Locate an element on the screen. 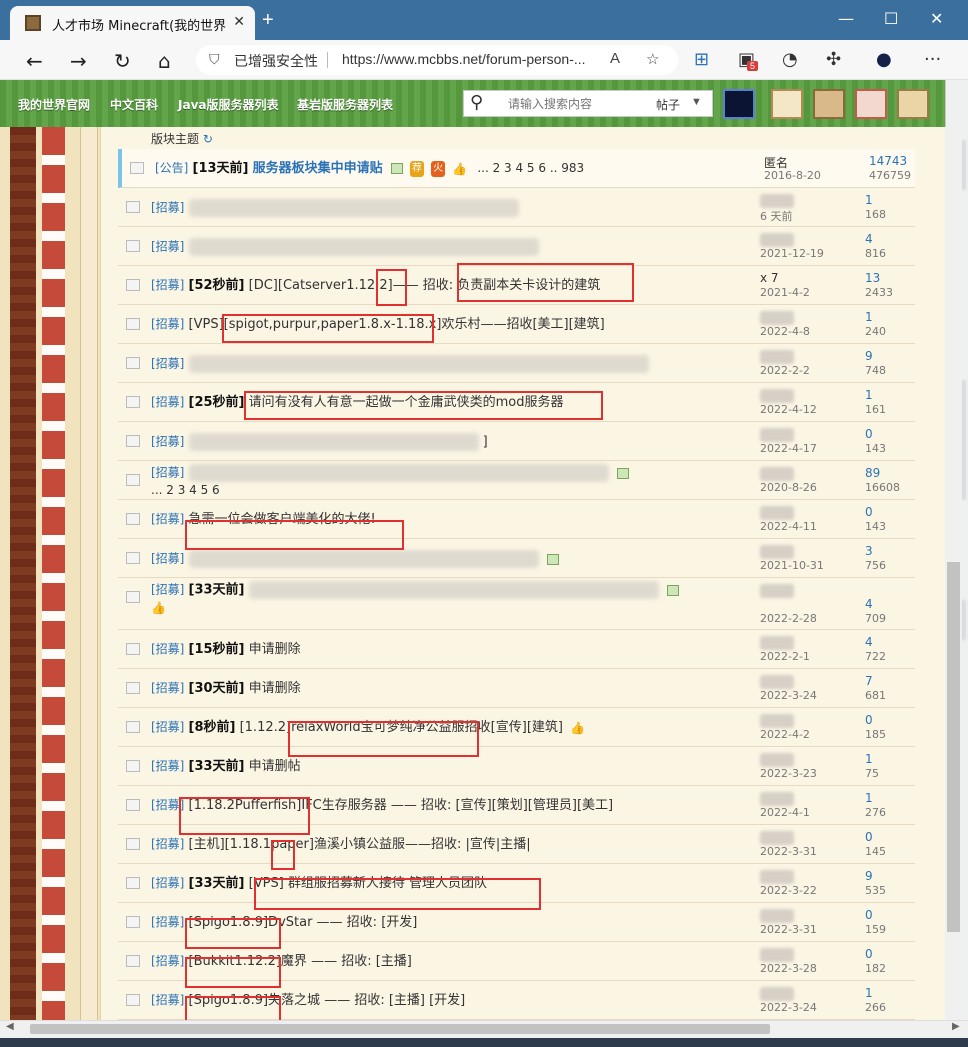 The width and height of the screenshot is (968, 1047). new-tab-button: + is located at coordinates (268, 20).